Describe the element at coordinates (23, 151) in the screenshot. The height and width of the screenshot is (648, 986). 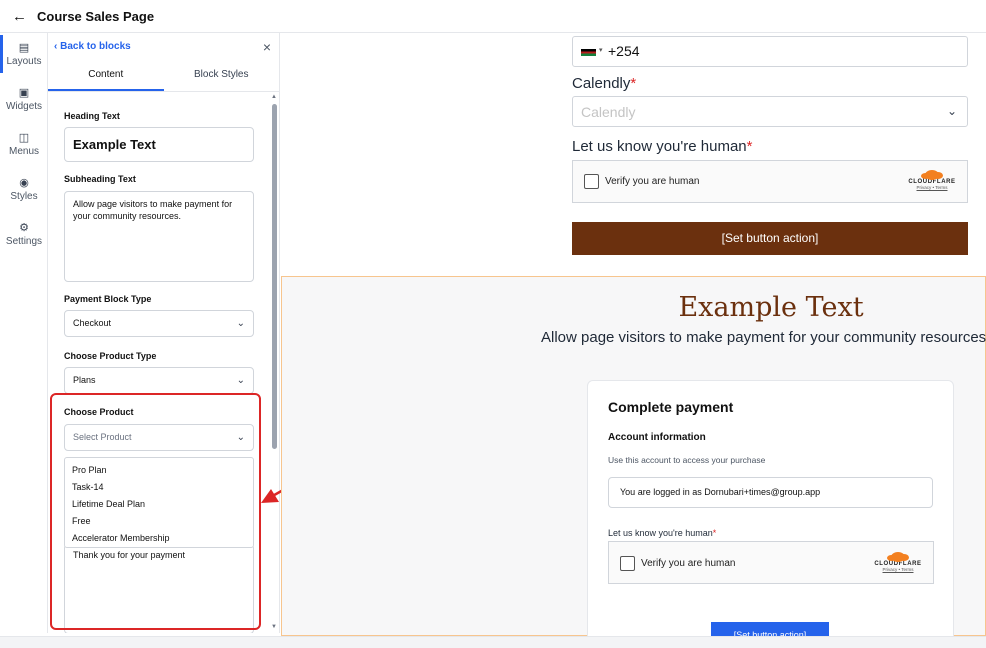
I see `rail-label: Menus` at that location.